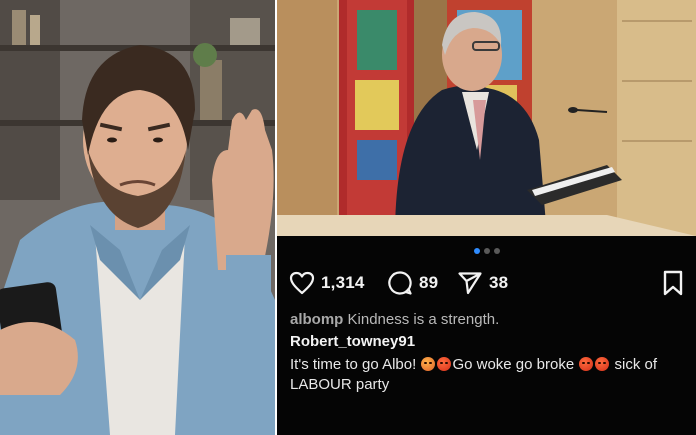 The height and width of the screenshot is (435, 696). I want to click on comment-action: 89, so click(412, 283).